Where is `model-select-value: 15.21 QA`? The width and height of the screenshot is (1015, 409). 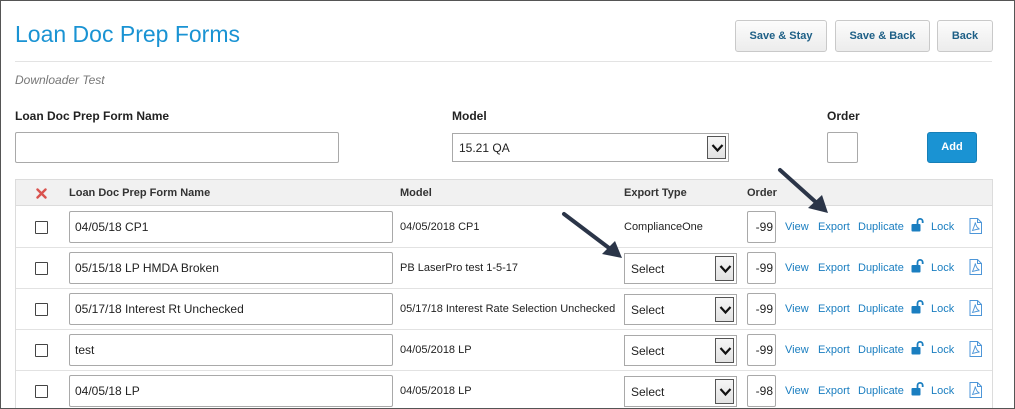
model-select-value: 15.21 QA is located at coordinates (484, 147).